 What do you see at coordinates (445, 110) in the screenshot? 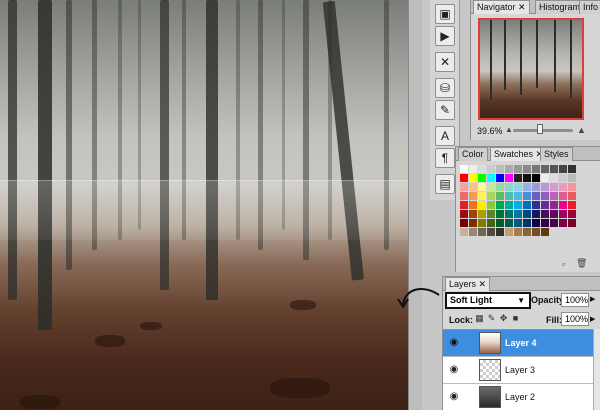
I see `brushes-icon: ✎` at bounding box center [445, 110].